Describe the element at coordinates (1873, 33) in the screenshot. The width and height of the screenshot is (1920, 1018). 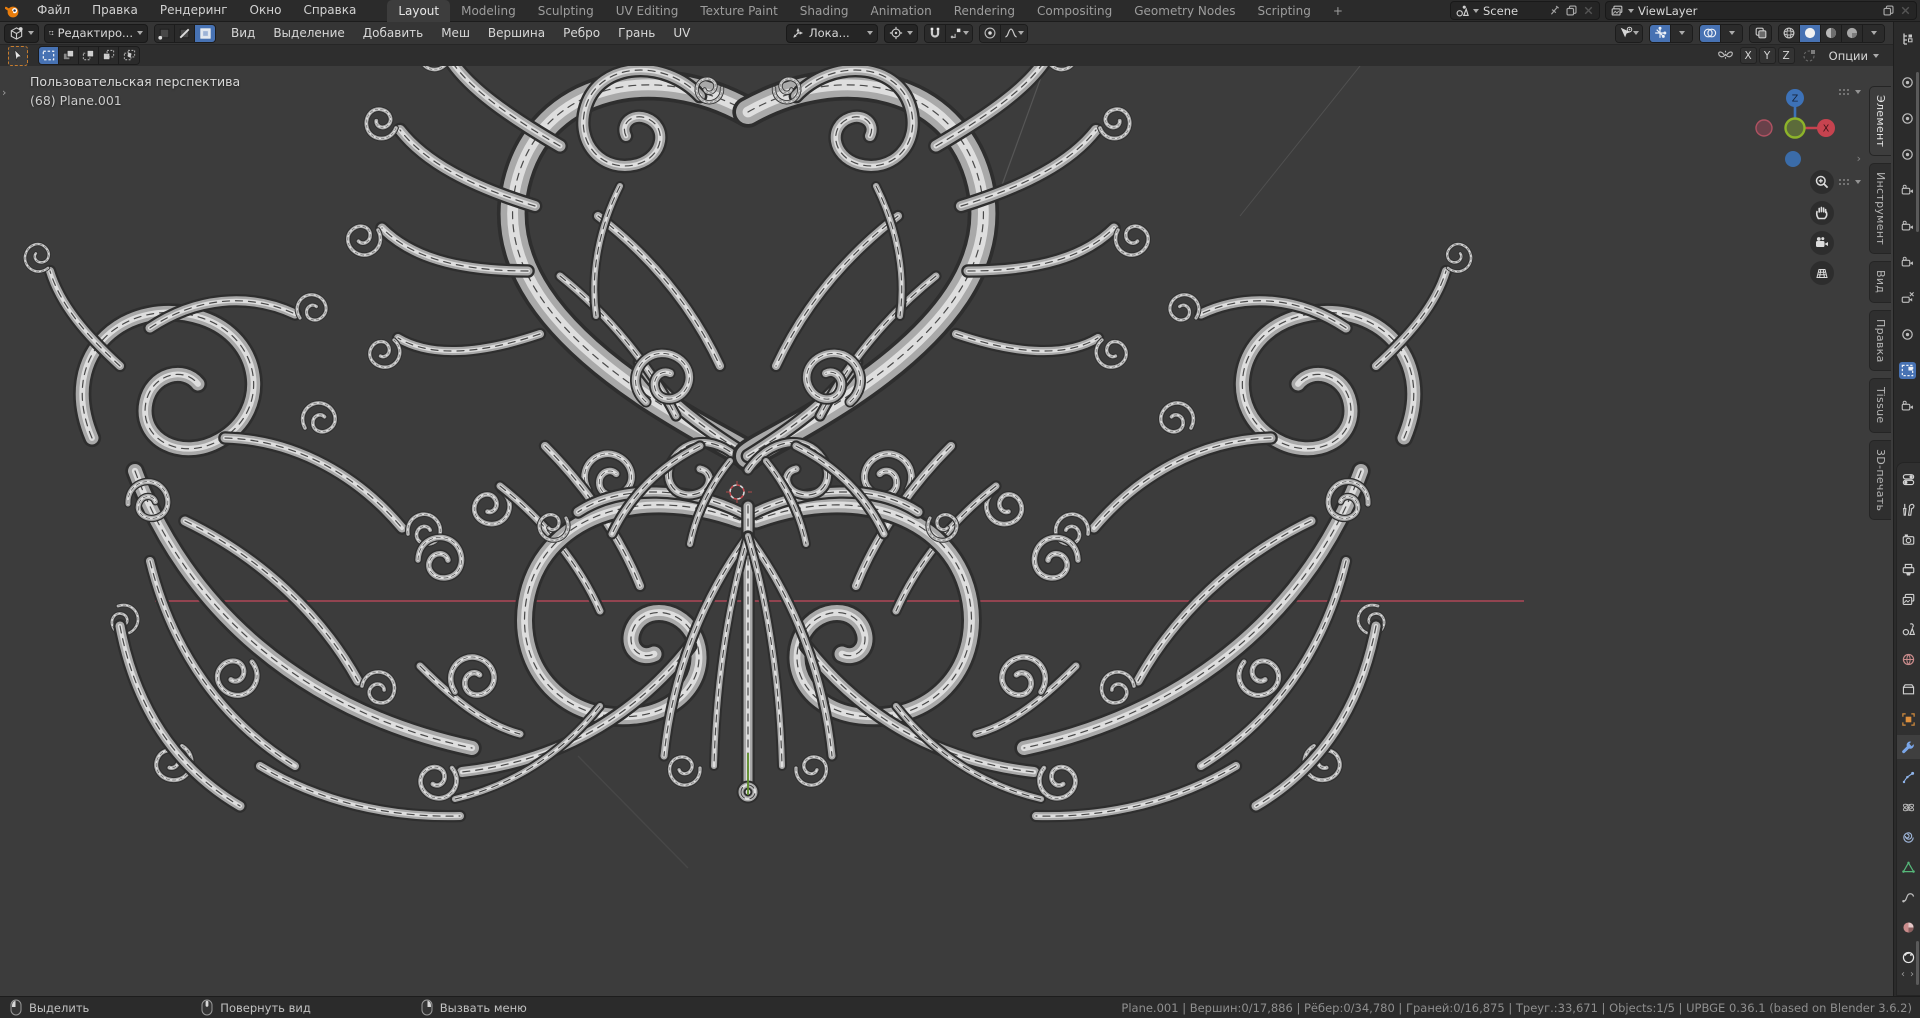
I see `shading-dropdown` at that location.